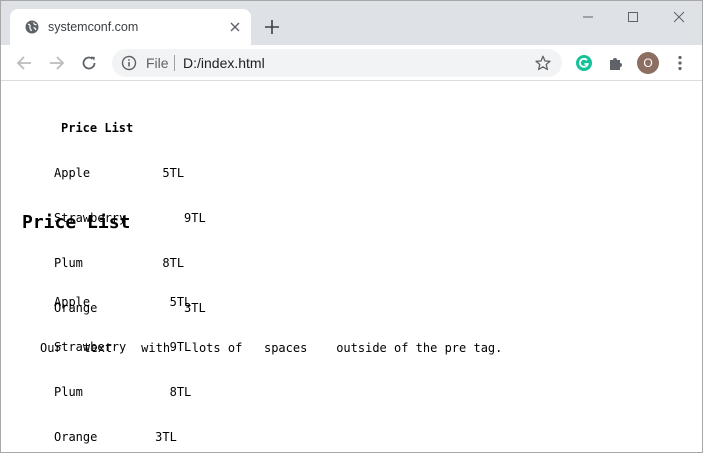  What do you see at coordinates (616, 63) in the screenshot?
I see `extensions-puzzle-icon` at bounding box center [616, 63].